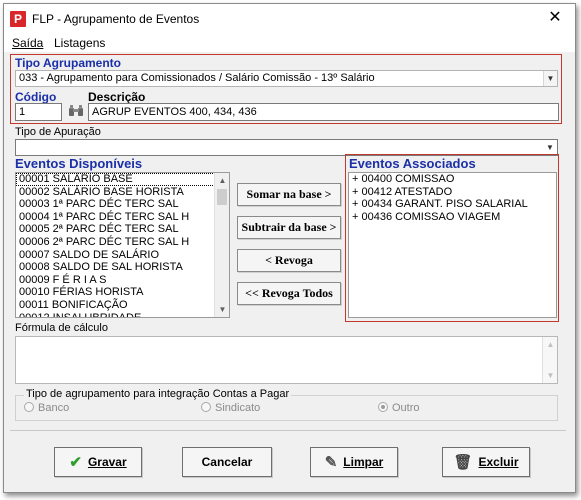  I want to click on somar-na-base-button: Somar na base >, so click(289, 194).